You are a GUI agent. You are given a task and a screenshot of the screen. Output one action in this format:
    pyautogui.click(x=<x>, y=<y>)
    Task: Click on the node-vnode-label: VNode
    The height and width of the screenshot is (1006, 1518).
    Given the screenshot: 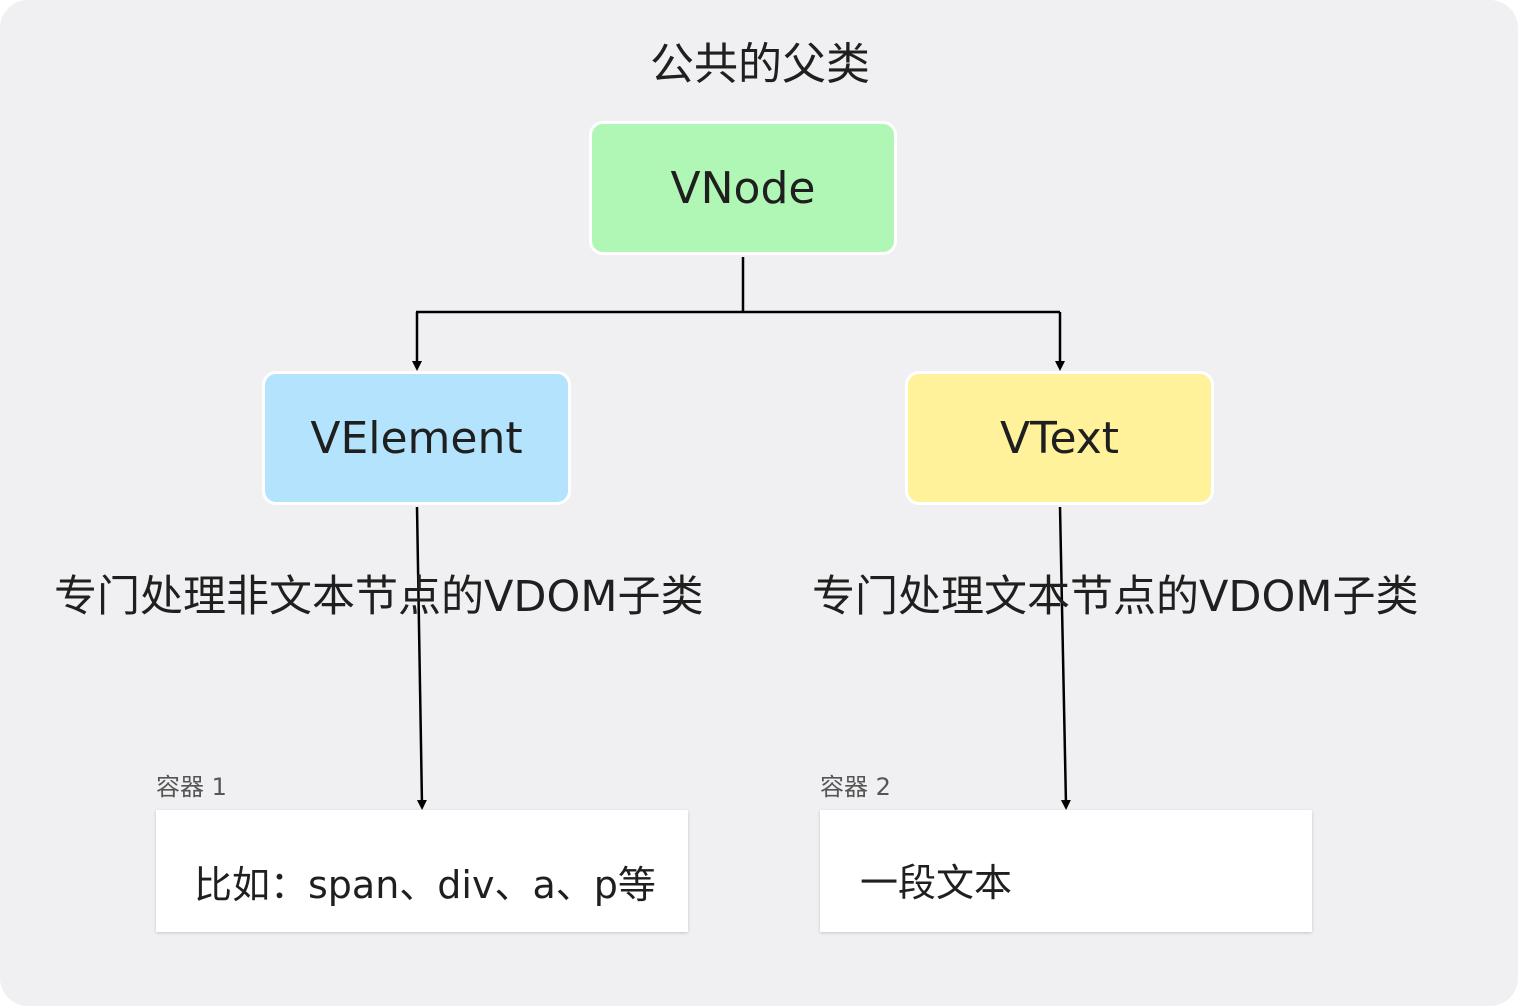 What is the action you would take?
    pyautogui.click(x=743, y=188)
    